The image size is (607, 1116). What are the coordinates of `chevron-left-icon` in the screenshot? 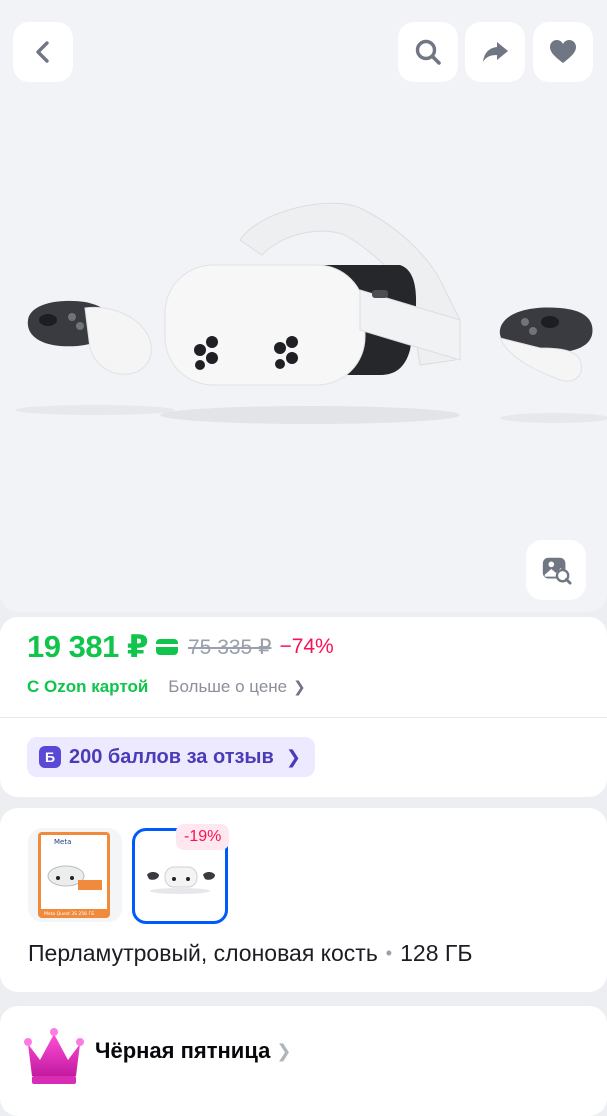 It's located at (42, 52).